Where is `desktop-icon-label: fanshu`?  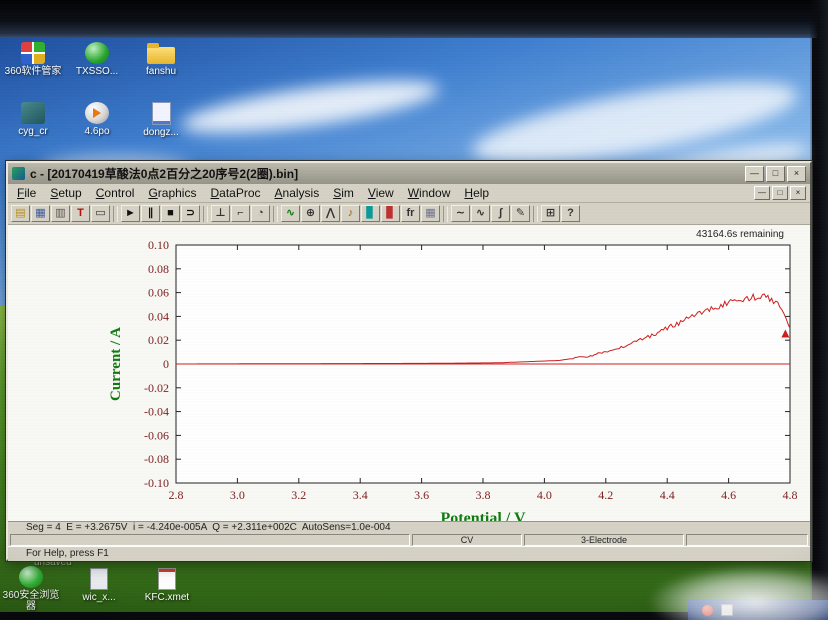
desktop-icon-label: fanshu is located at coordinates (161, 71).